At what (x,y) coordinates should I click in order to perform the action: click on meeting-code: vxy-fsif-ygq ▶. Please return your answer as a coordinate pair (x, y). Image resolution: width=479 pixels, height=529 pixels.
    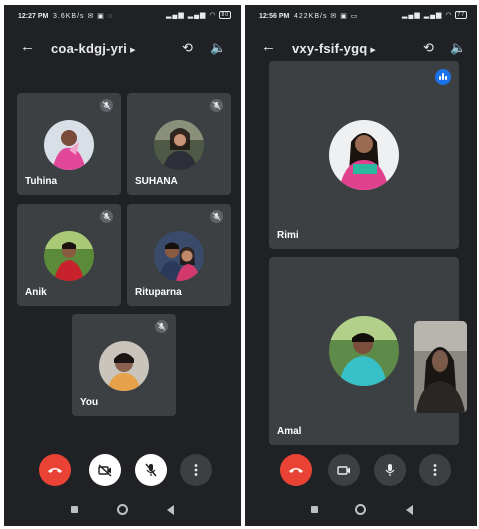
    Looking at the image, I should click on (334, 48).